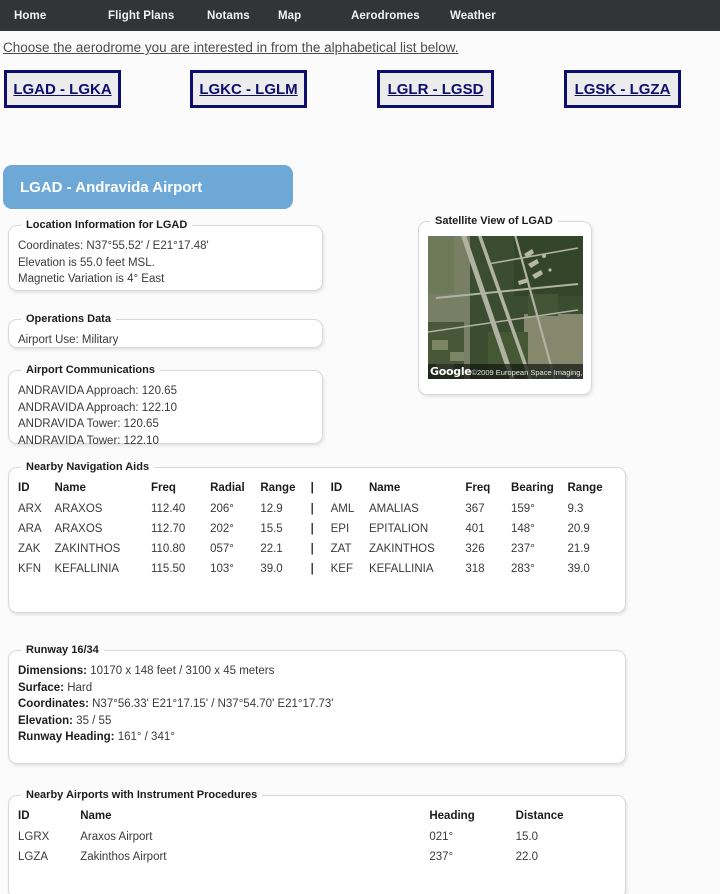 The height and width of the screenshot is (894, 720). I want to click on comm-line: ANDRAVIDA Tower: 120.65, so click(88, 424).